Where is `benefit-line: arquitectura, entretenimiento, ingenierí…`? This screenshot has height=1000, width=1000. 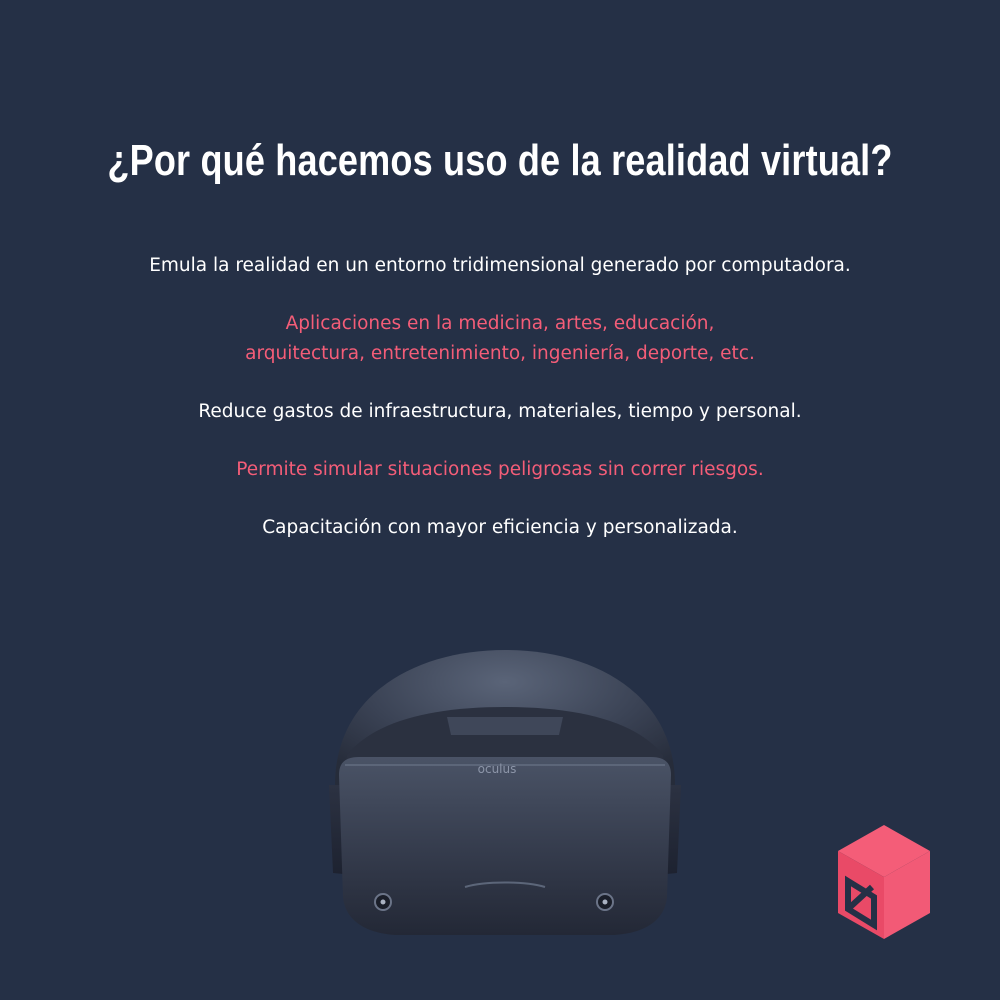 benefit-line: arquitectura, entretenimiento, ingenierí… is located at coordinates (500, 353).